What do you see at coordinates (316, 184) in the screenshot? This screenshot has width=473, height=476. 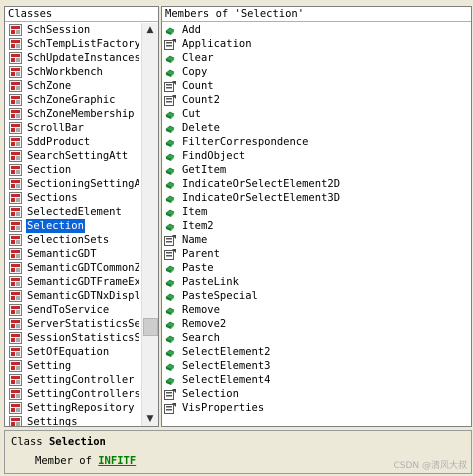 I see `member-list-item: IndicateOrSelectElement2D` at bounding box center [316, 184].